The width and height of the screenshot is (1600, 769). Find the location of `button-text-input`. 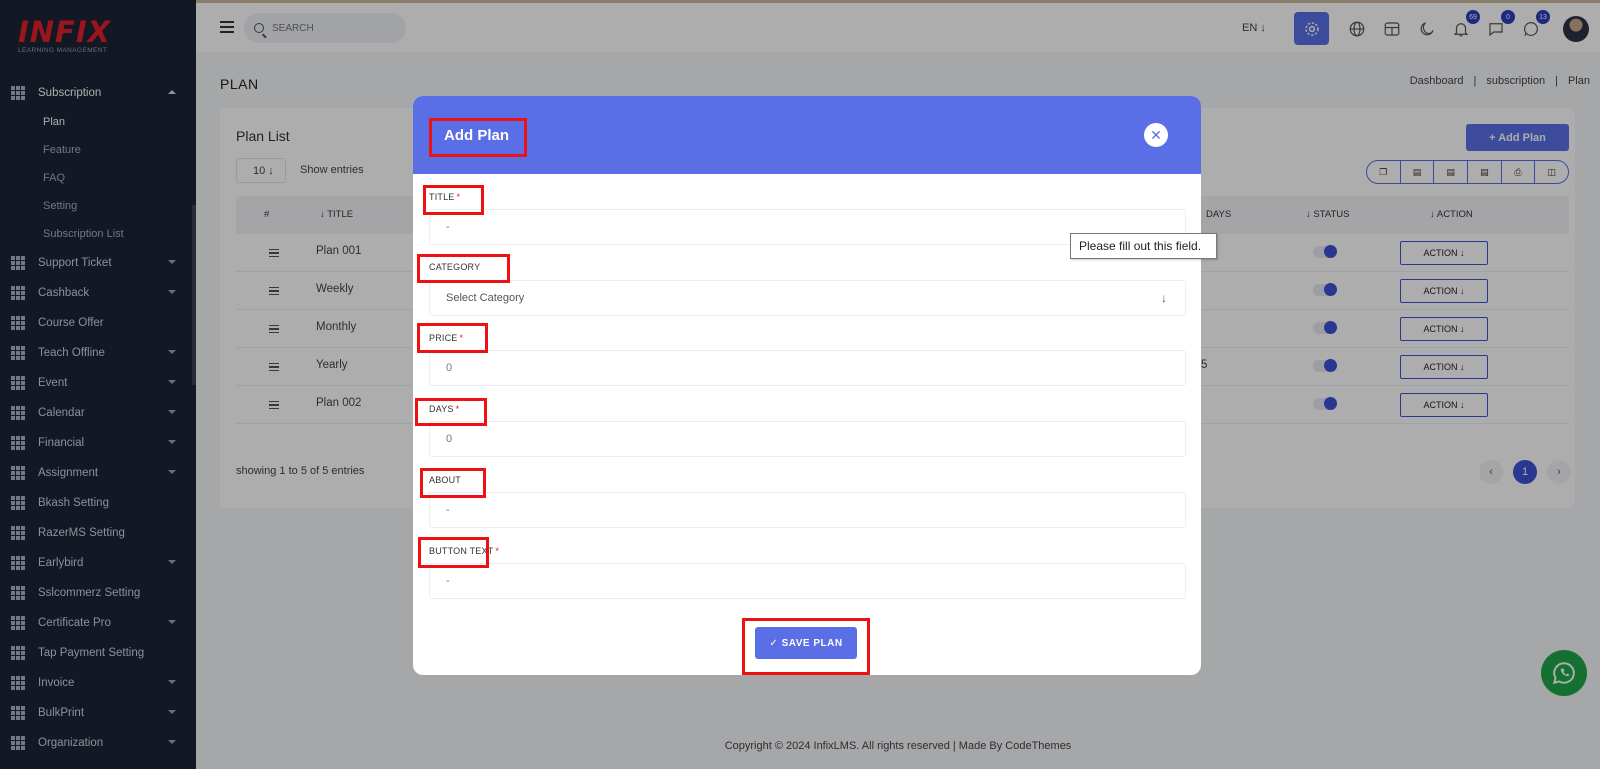

button-text-input is located at coordinates (807, 581).